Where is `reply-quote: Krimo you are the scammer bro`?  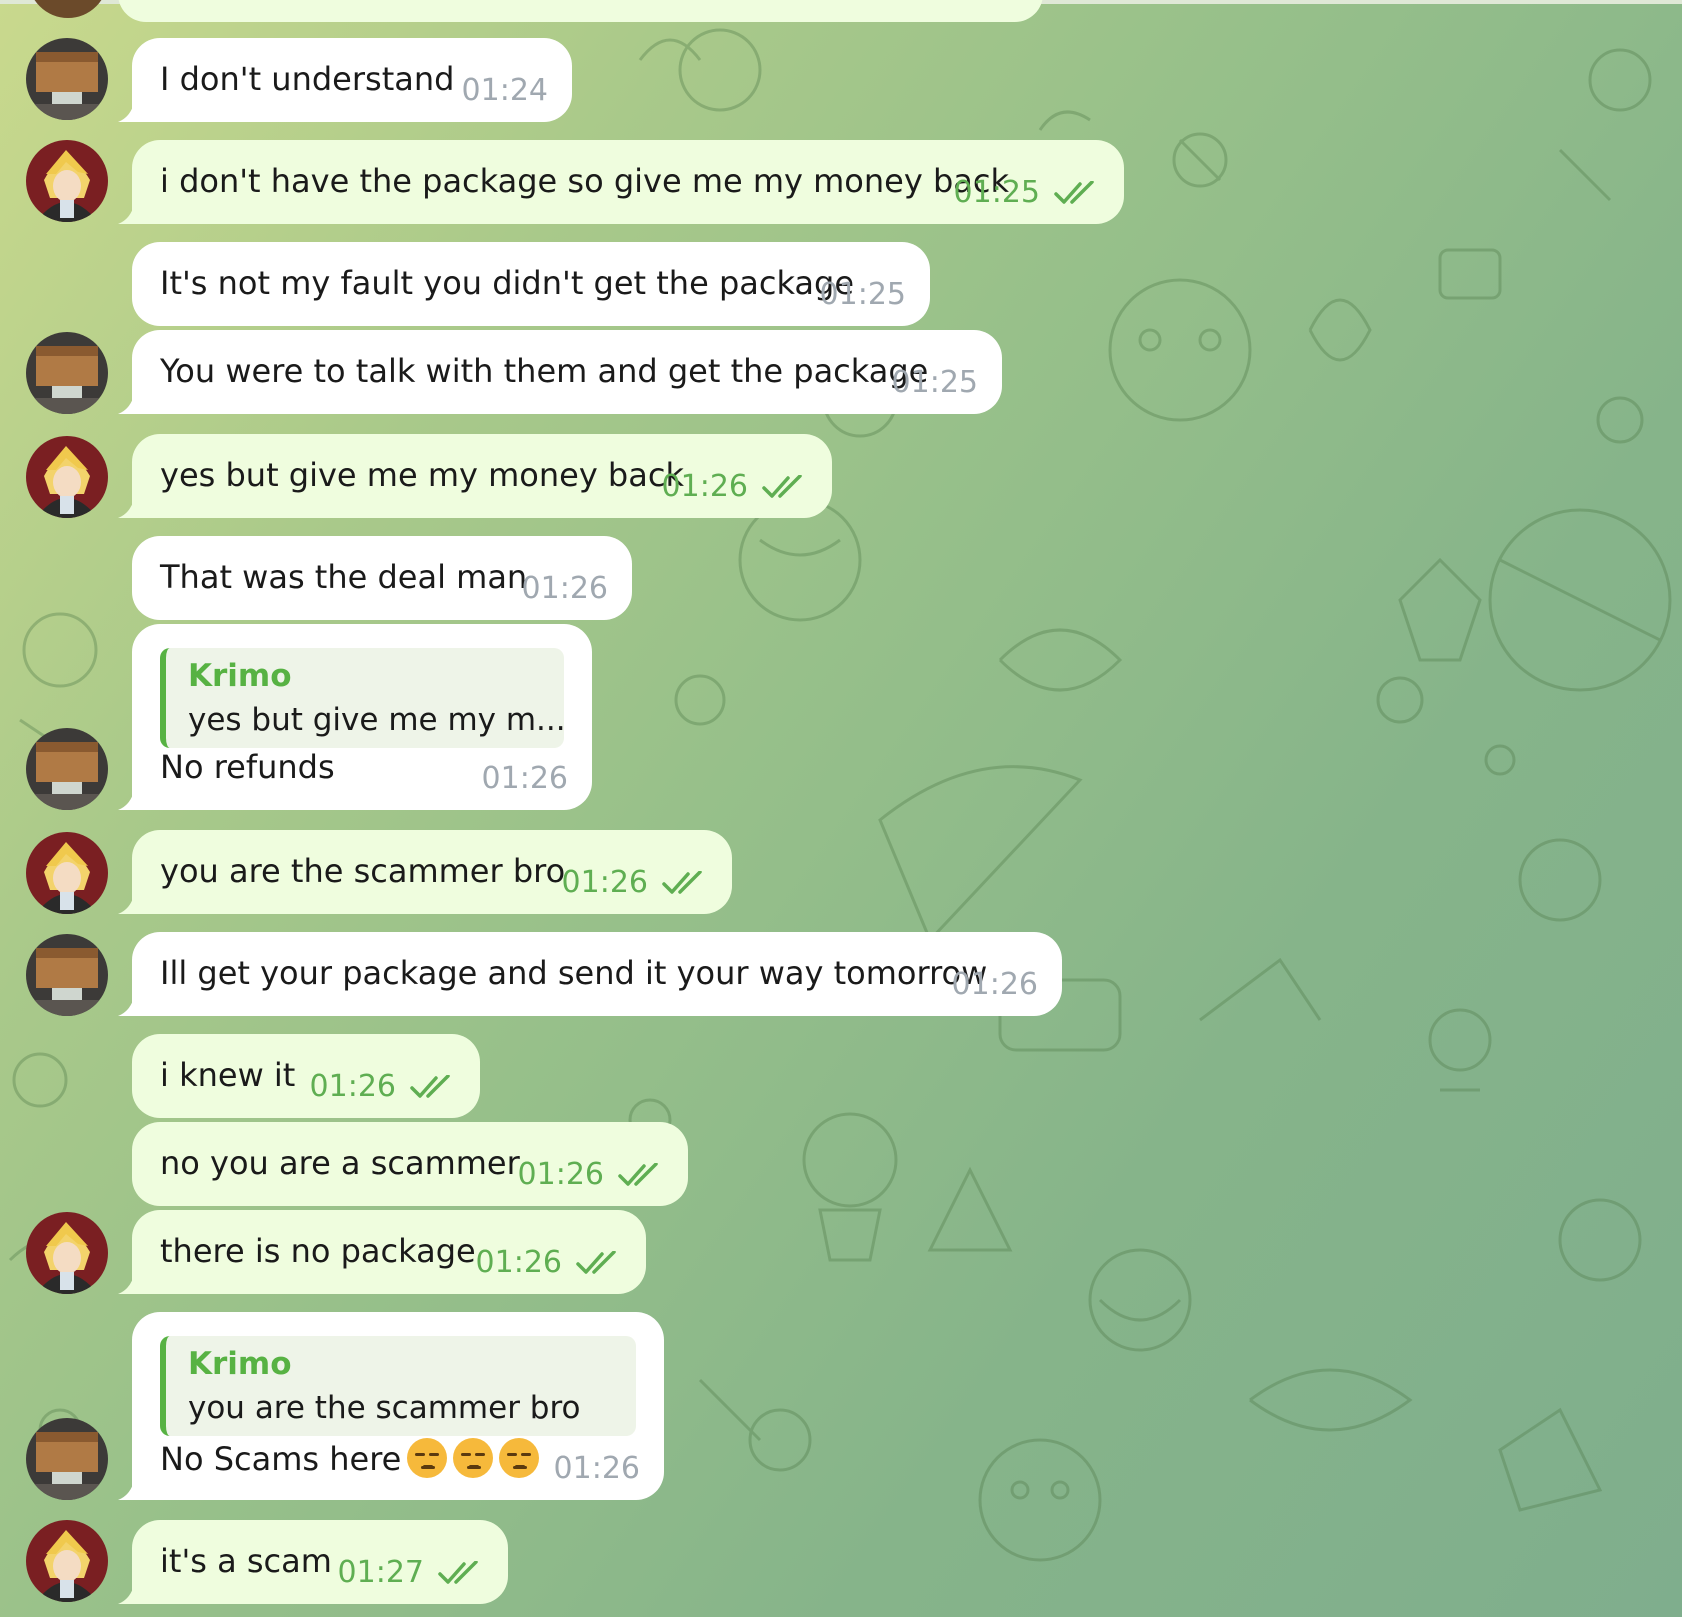
reply-quote: Krimo you are the scammer bro is located at coordinates (398, 1386).